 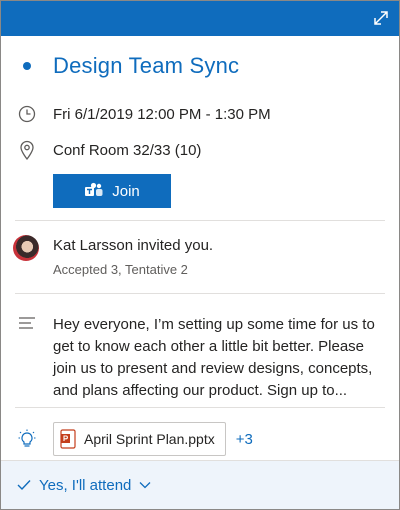 What do you see at coordinates (200, 484) in the screenshot?
I see `rsvp-bar: Yes, I'll attend` at bounding box center [200, 484].